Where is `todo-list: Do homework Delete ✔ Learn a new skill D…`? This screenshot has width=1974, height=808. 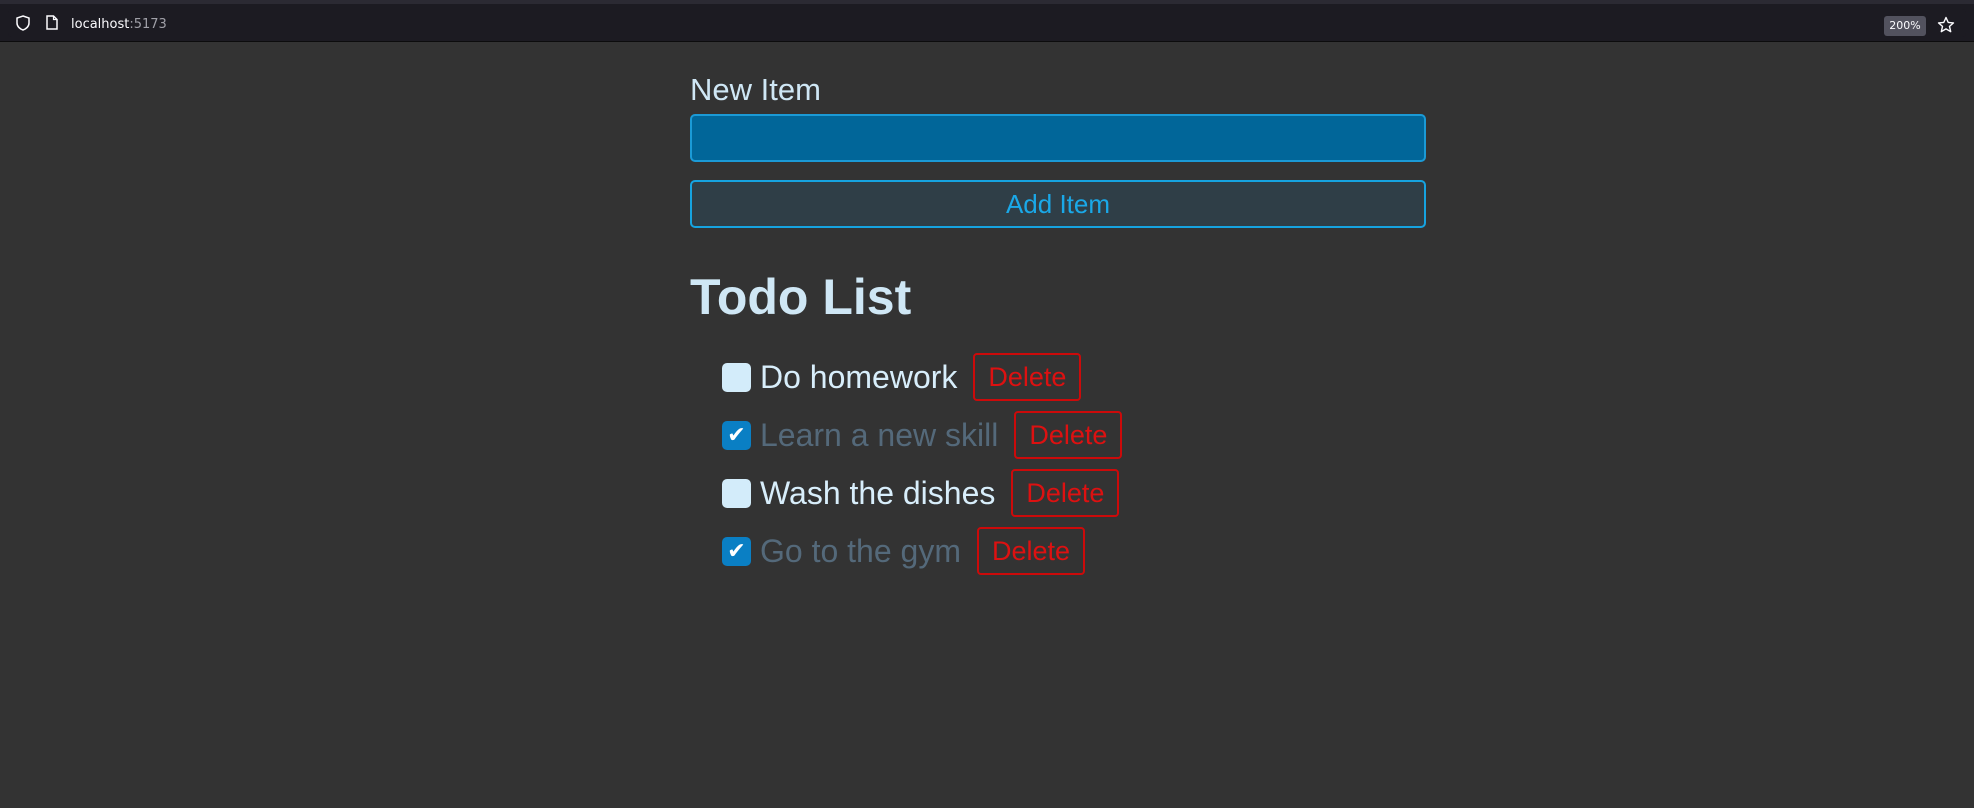
todo-list: Do homework Delete ✔ Learn a new skill D… is located at coordinates (922, 464).